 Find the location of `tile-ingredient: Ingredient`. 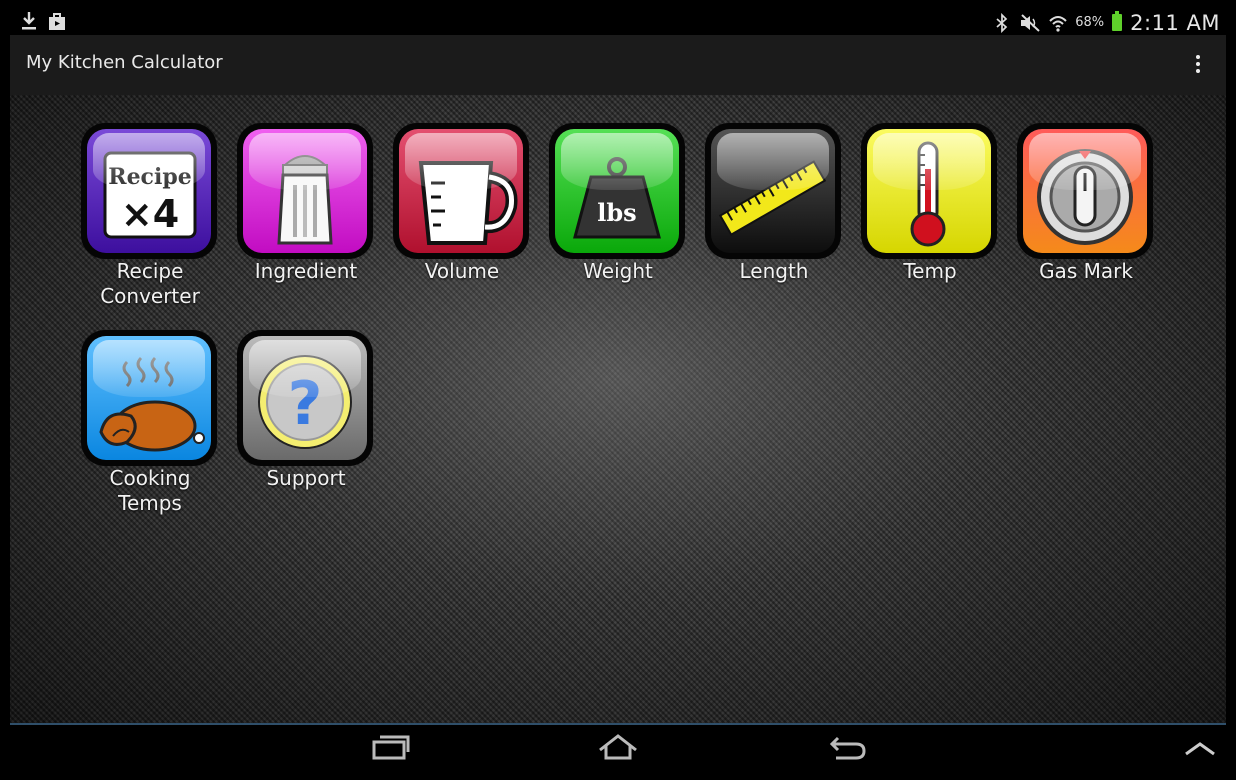

tile-ingredient: Ingredient is located at coordinates (306, 223).